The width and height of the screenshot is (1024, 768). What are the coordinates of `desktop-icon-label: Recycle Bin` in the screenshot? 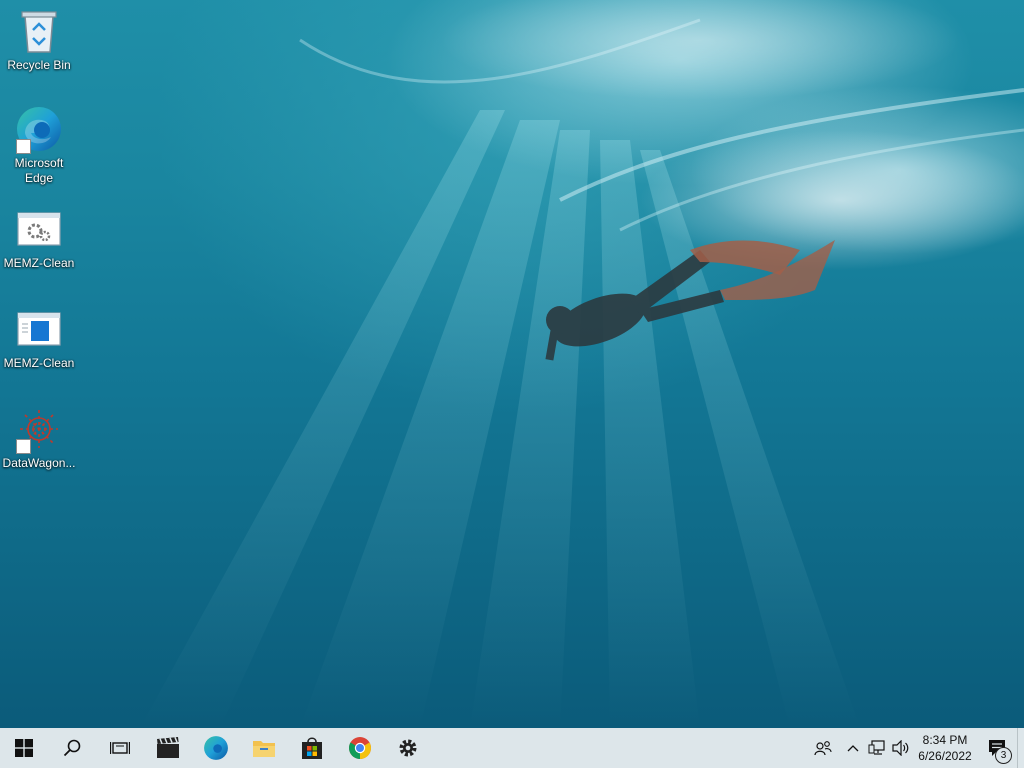 It's located at (39, 65).